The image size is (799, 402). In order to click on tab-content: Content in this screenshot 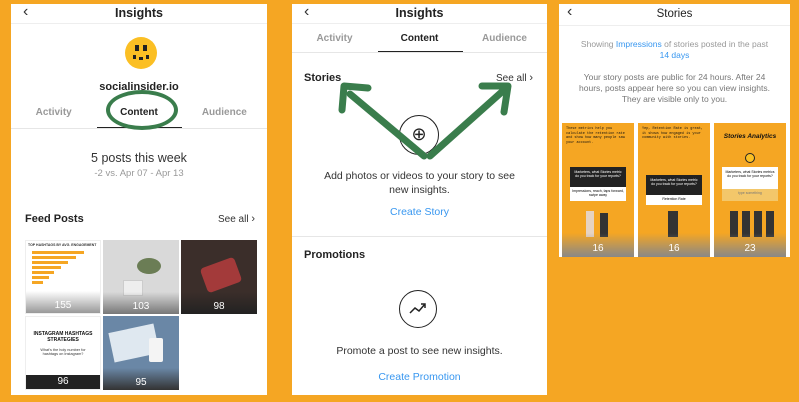, I will do `click(419, 38)`.